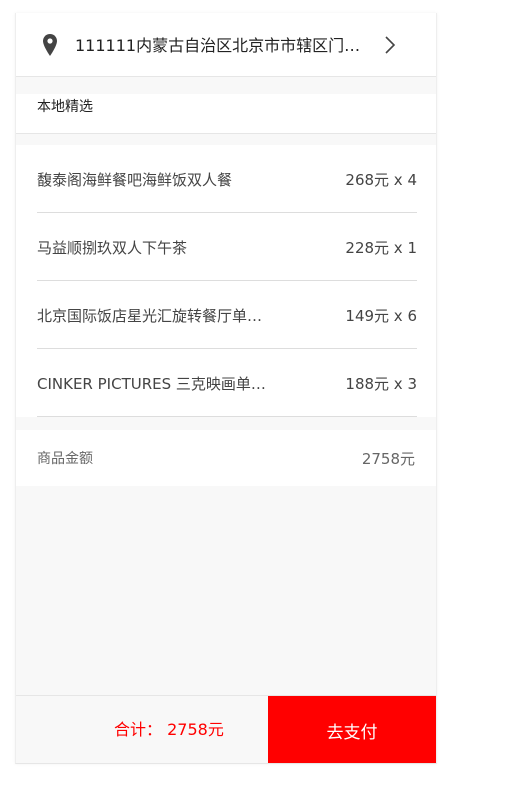  What do you see at coordinates (65, 107) in the screenshot?
I see `shop-name: 本地精选` at bounding box center [65, 107].